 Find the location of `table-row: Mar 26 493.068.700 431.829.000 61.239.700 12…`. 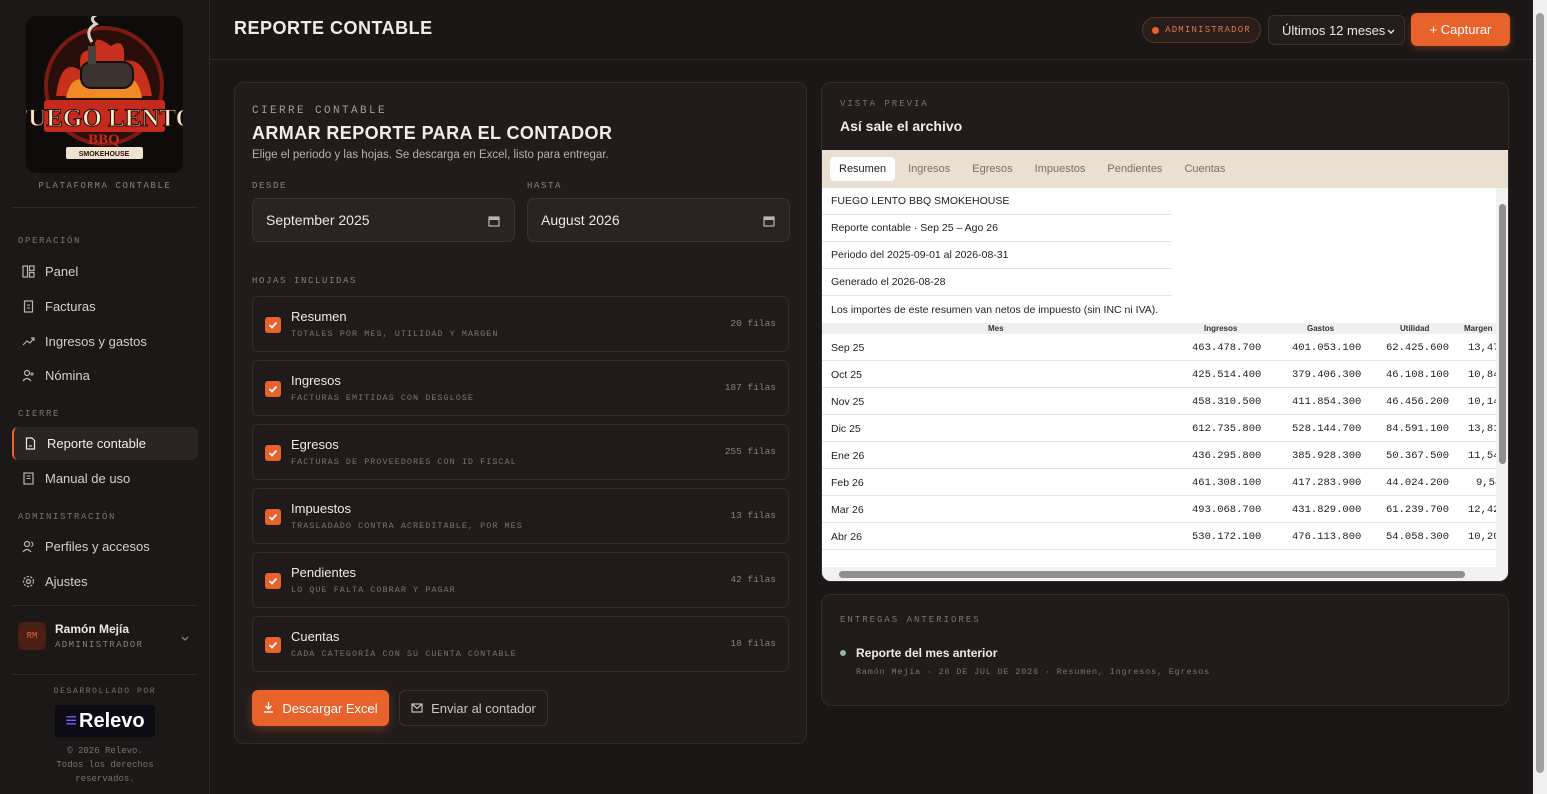

table-row: Mar 26 493.068.700 431.829.000 61.239.700 12… is located at coordinates (1161, 509).